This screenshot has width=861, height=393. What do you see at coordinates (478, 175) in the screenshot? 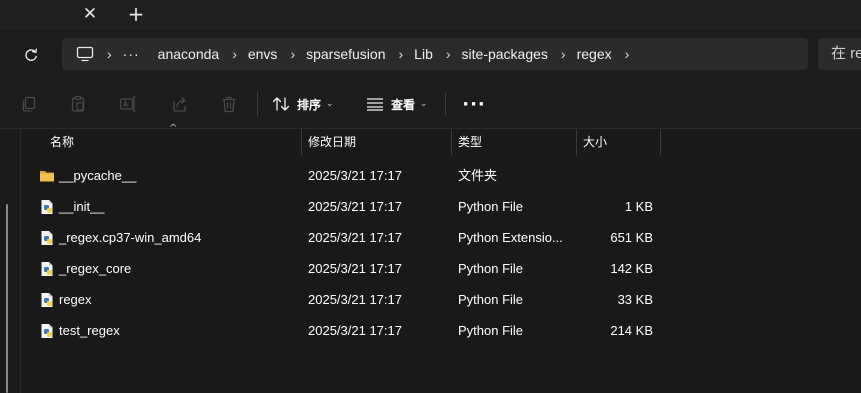
I see `file-type: 文件夹` at bounding box center [478, 175].